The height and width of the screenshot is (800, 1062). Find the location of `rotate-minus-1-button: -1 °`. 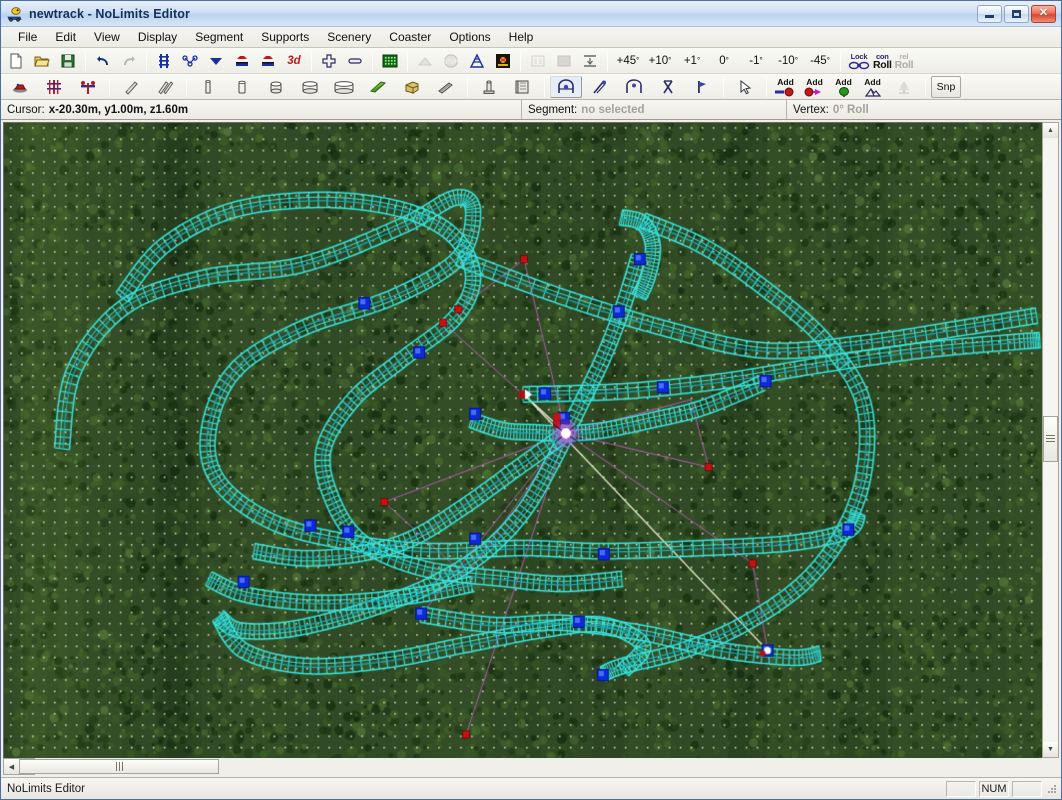

rotate-minus-1-button: -1 ° is located at coordinates (756, 61).